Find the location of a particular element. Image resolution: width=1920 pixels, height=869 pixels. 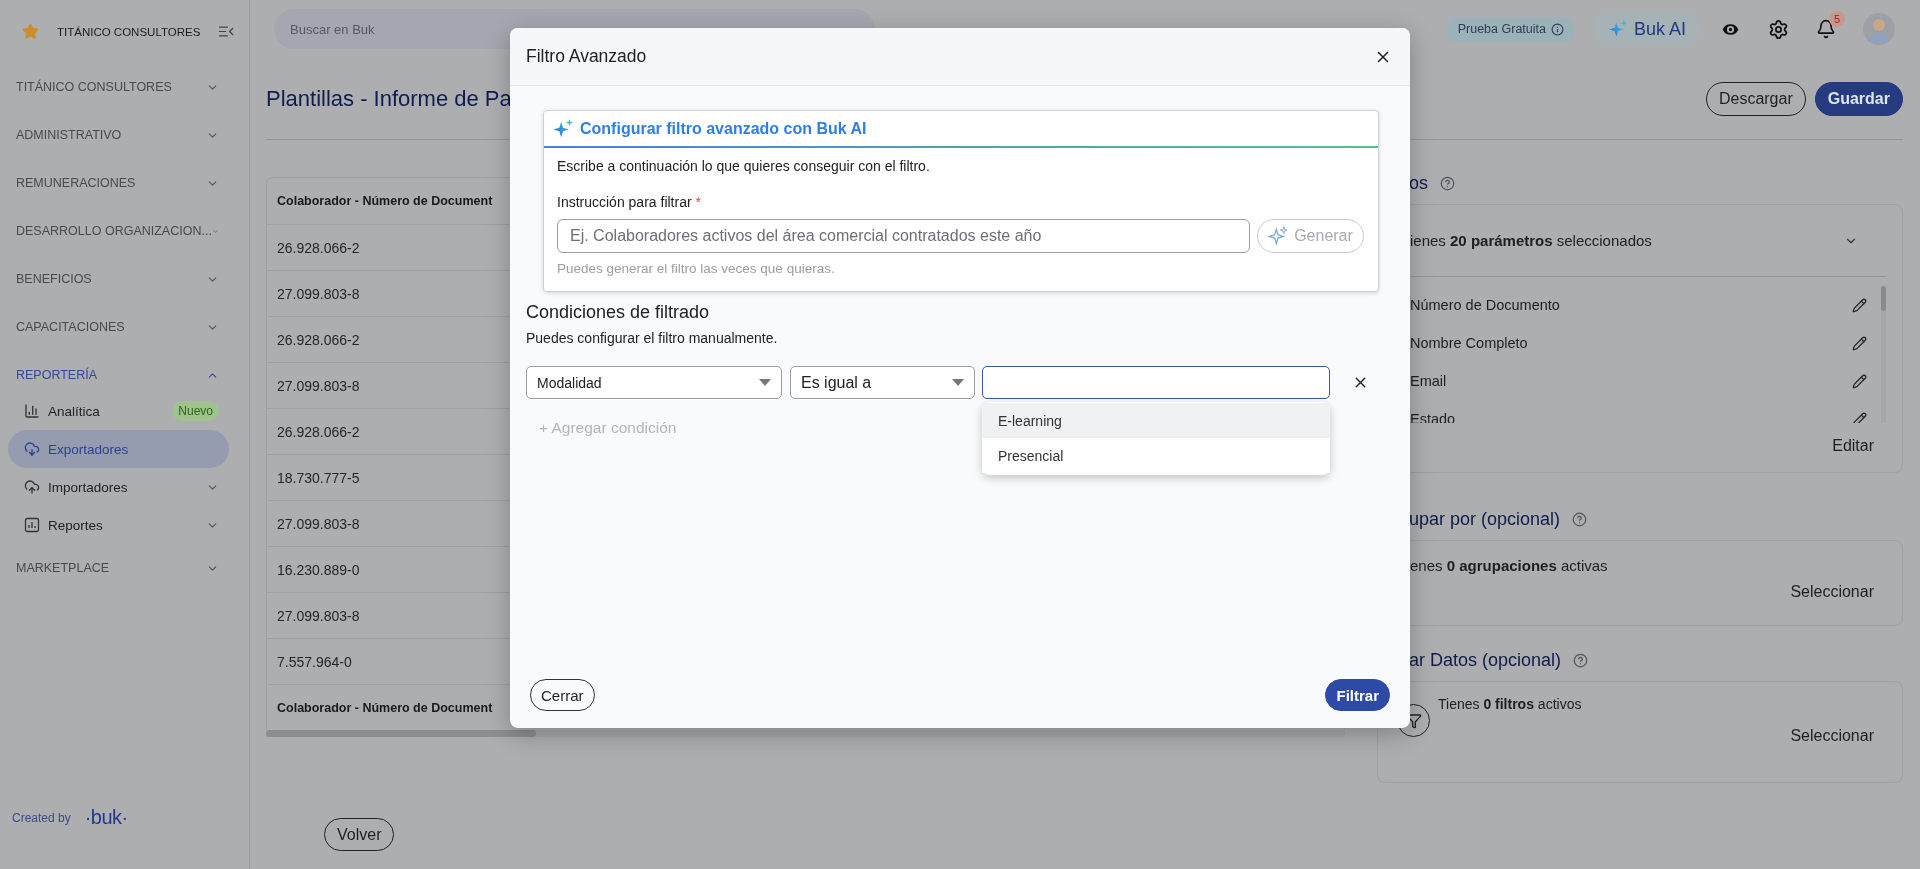

field-label: Instrucción para filtrar * is located at coordinates (630, 202).